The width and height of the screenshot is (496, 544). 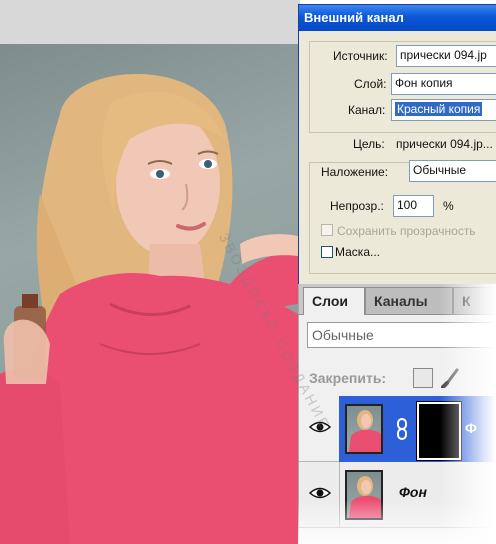 What do you see at coordinates (397, 495) in the screenshot?
I see `layer-row-background: Фон` at bounding box center [397, 495].